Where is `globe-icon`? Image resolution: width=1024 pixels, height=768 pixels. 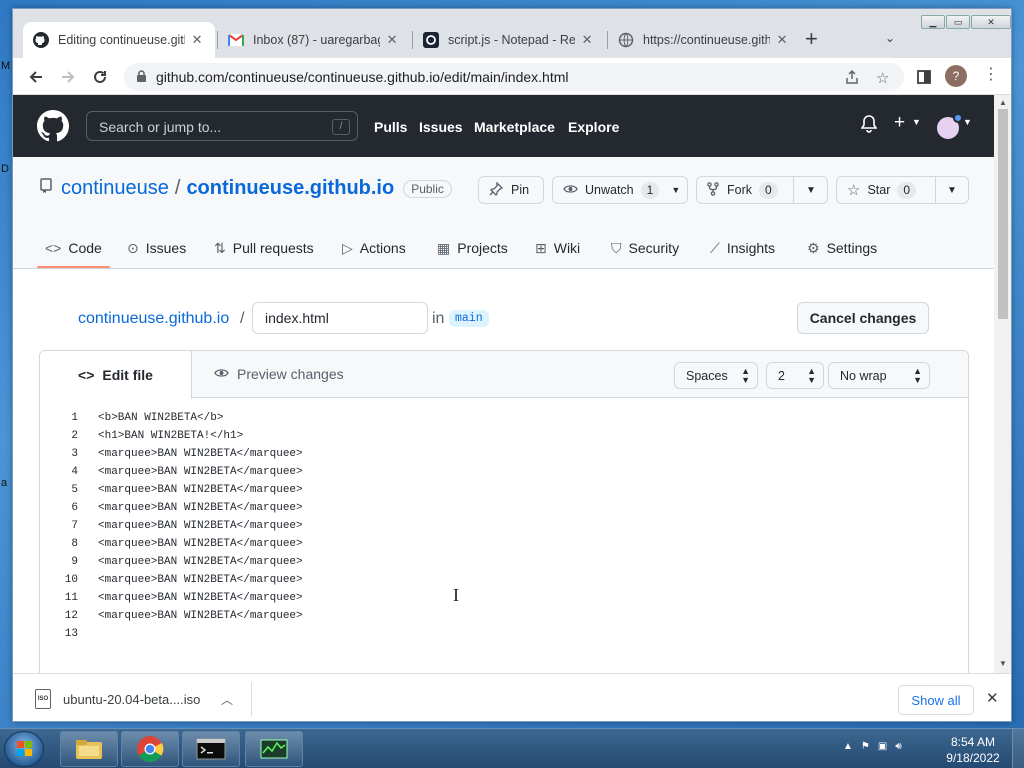 globe-icon is located at coordinates (626, 40).